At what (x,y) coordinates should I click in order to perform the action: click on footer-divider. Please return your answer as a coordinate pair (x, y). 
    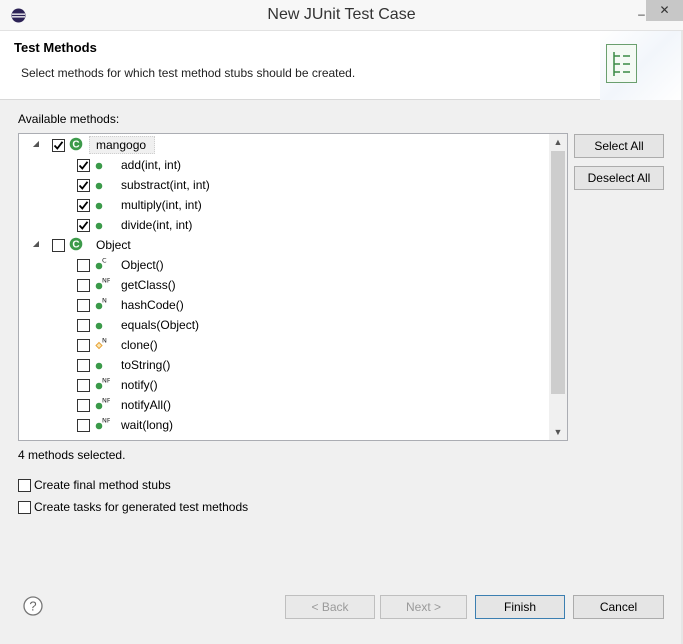
    Looking at the image, I should click on (341, 579).